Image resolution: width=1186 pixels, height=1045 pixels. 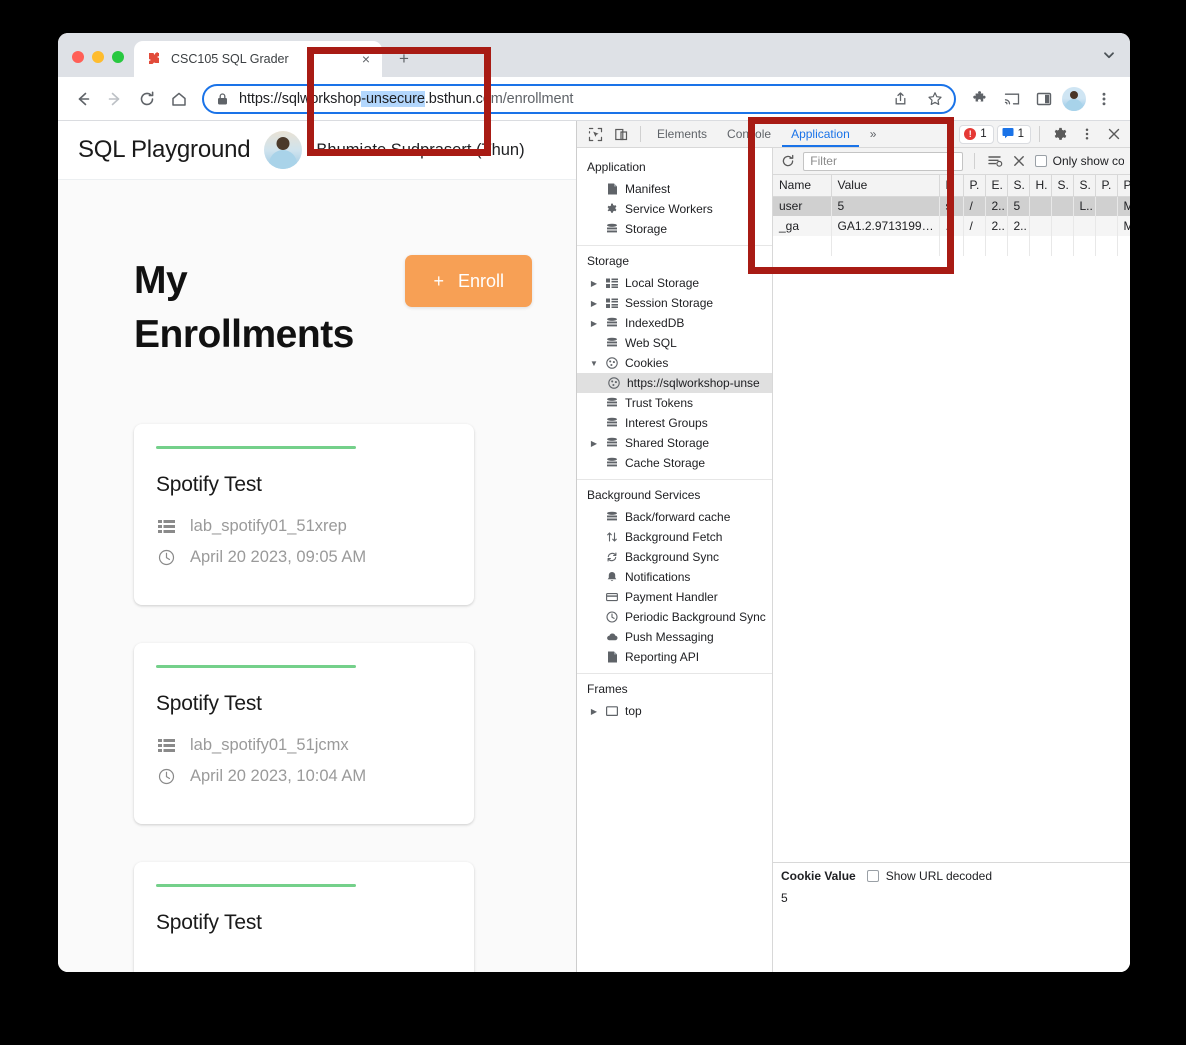 What do you see at coordinates (674, 657) in the screenshot?
I see `tree-item-reporting-api: Reporting API` at bounding box center [674, 657].